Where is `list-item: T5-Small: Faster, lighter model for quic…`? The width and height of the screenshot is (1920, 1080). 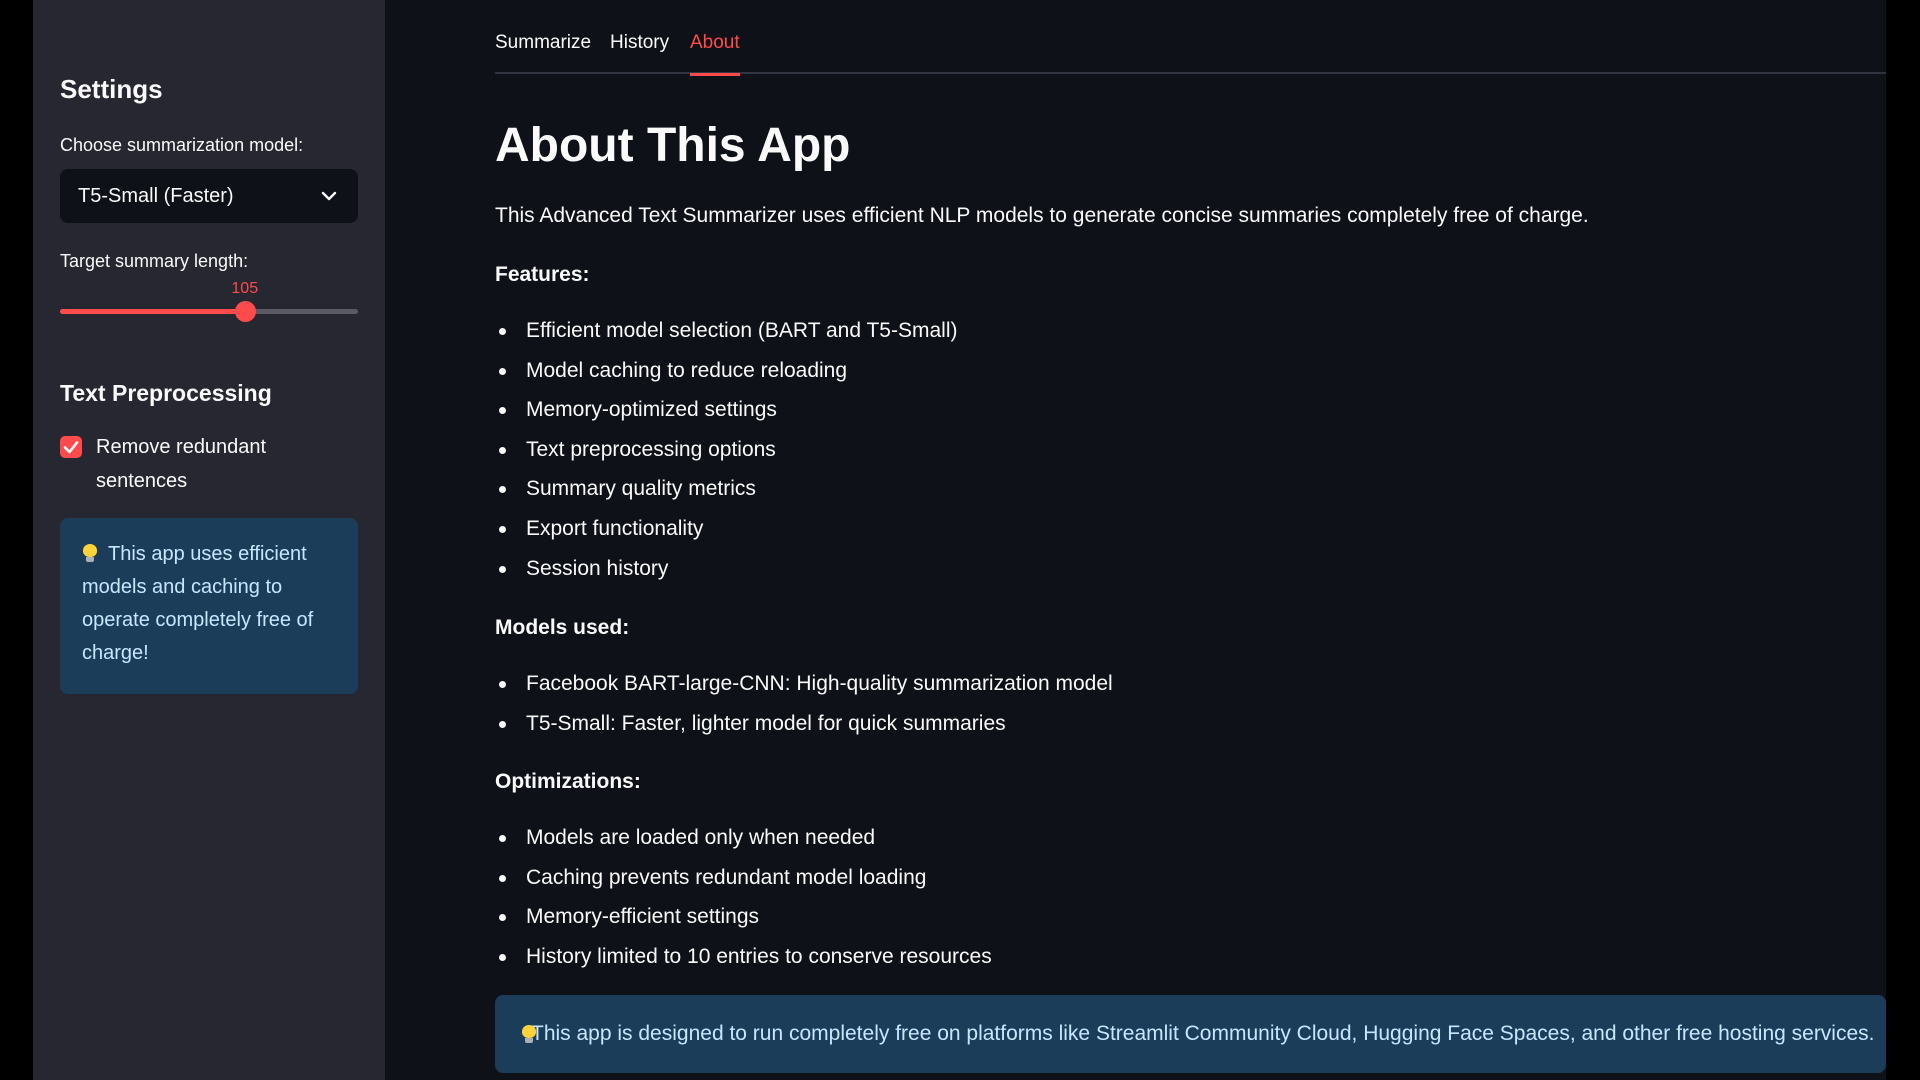 list-item: T5-Small: Faster, lighter model for quic… is located at coordinates (804, 731).